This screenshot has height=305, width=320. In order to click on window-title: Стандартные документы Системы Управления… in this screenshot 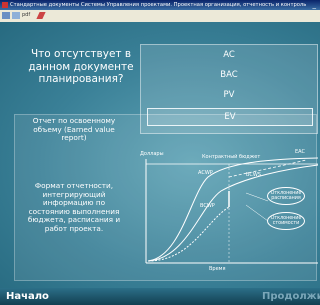, I will do `click(158, 5)`.